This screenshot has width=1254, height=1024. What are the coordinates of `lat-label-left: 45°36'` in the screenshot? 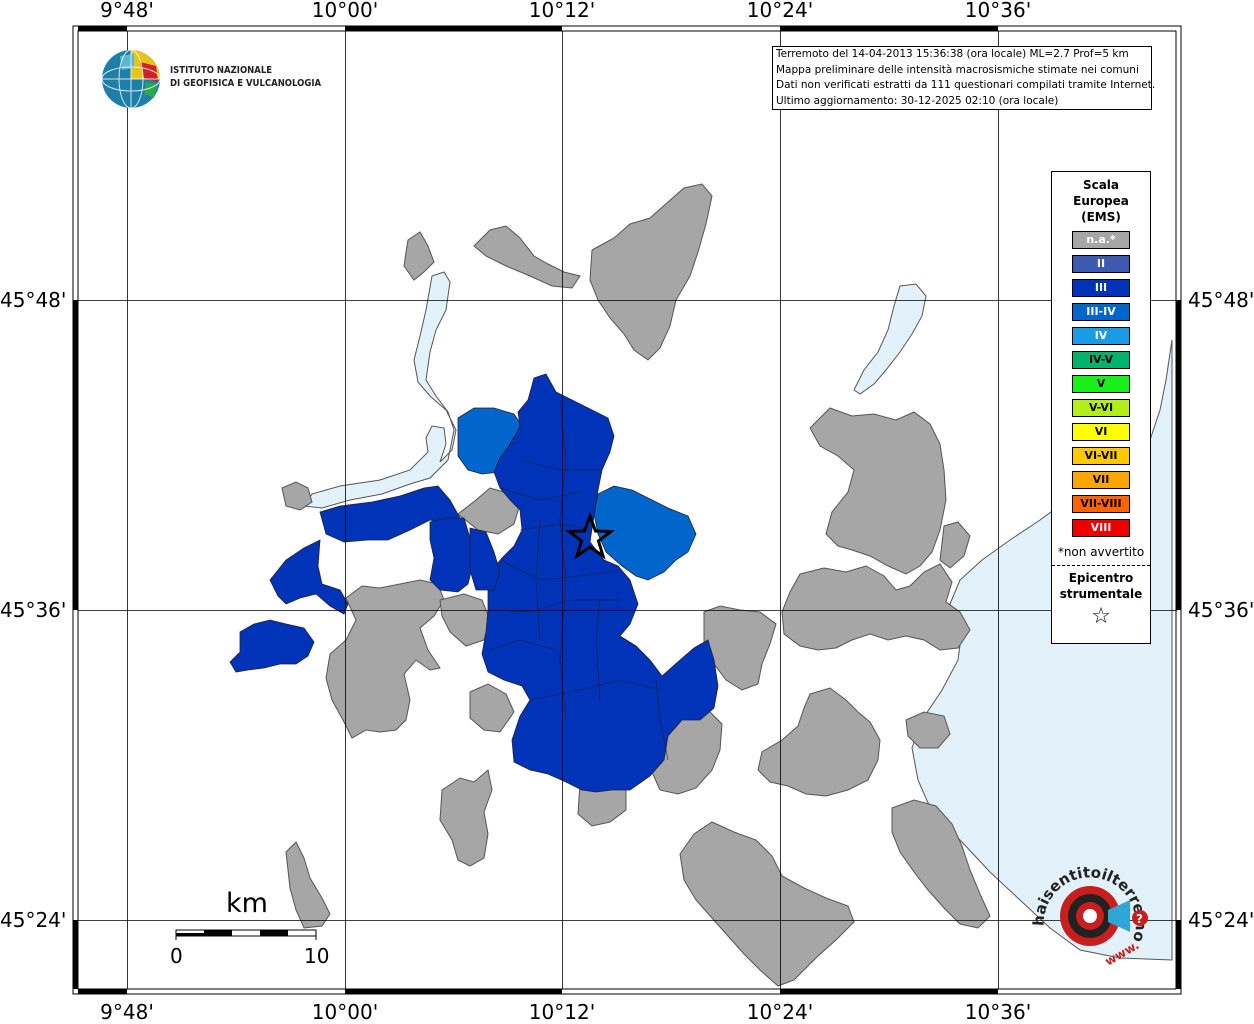 It's located at (33, 610).